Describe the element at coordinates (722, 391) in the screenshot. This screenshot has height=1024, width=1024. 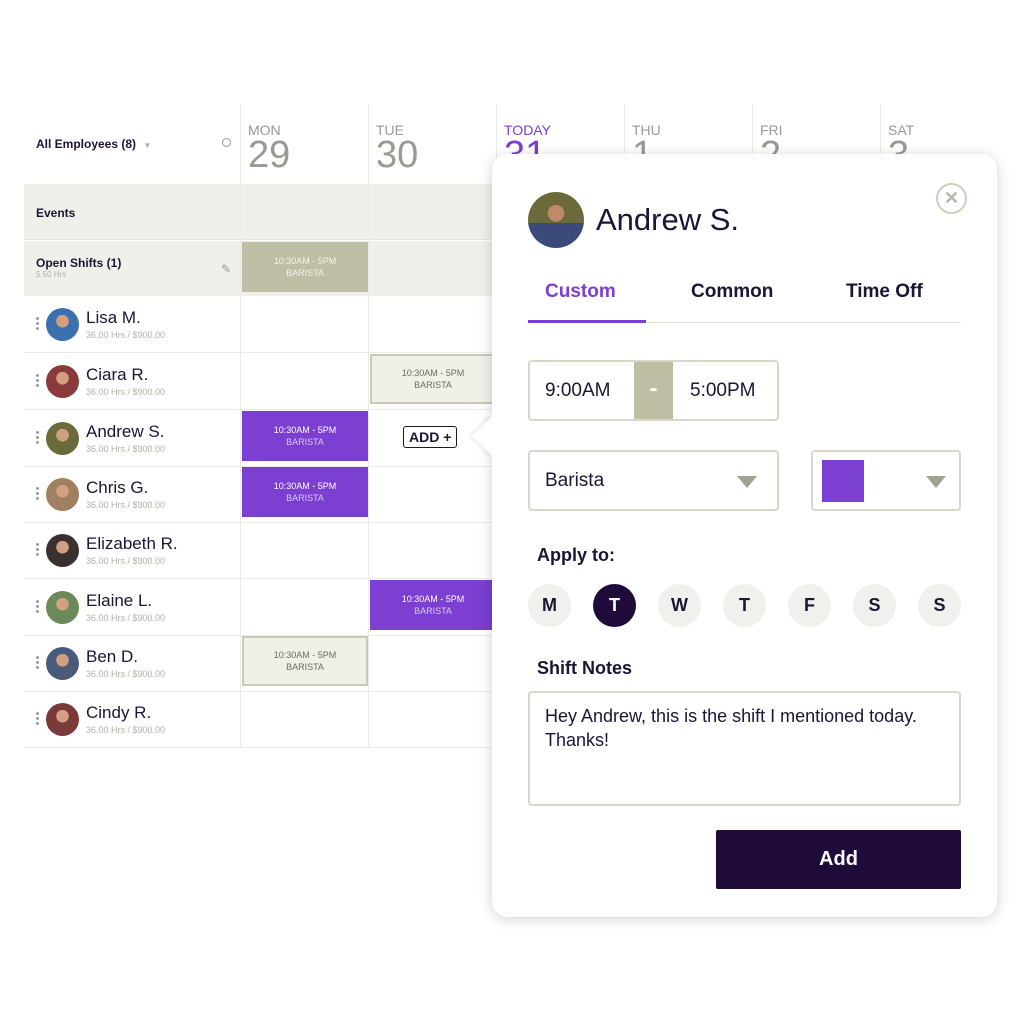
I see `end-time-input: 5:00PM` at that location.